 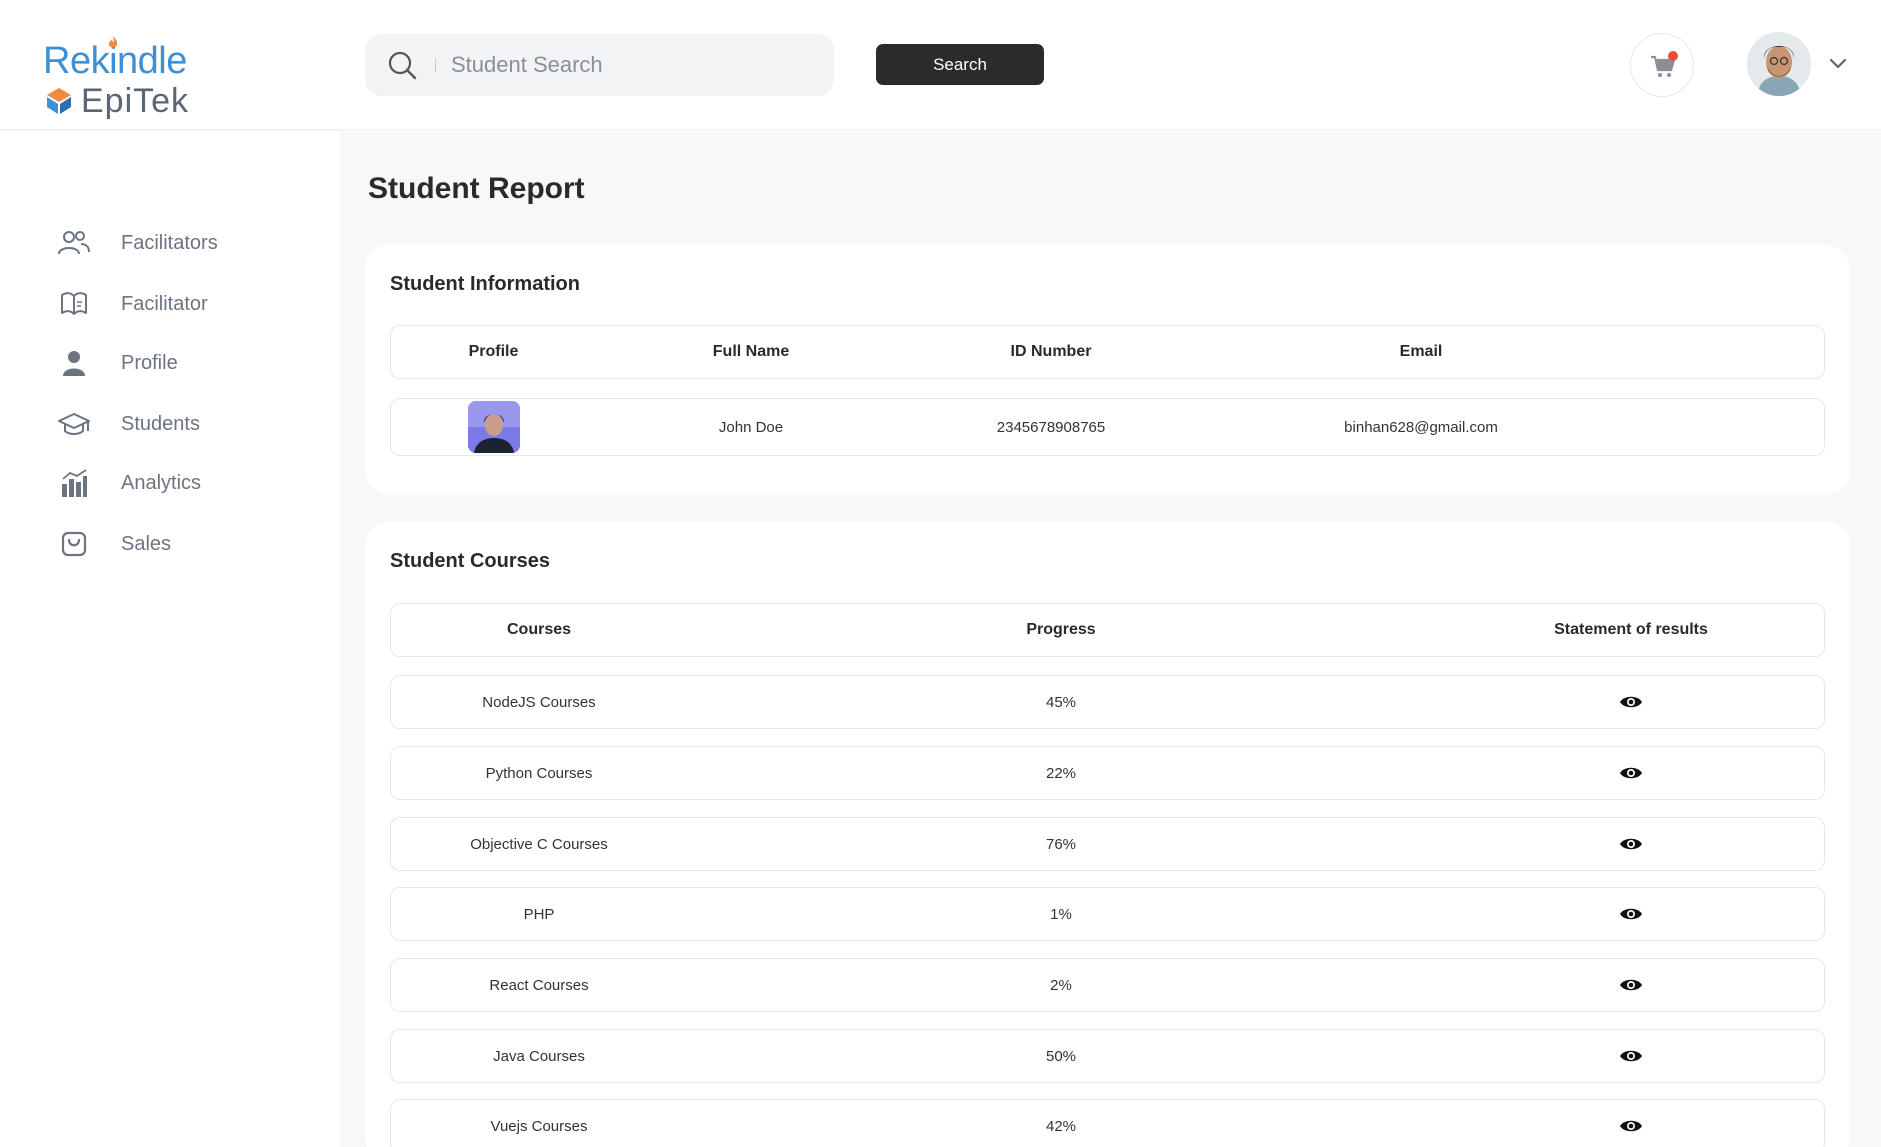 I want to click on sidebar-item-label: Facilitators, so click(x=169, y=242).